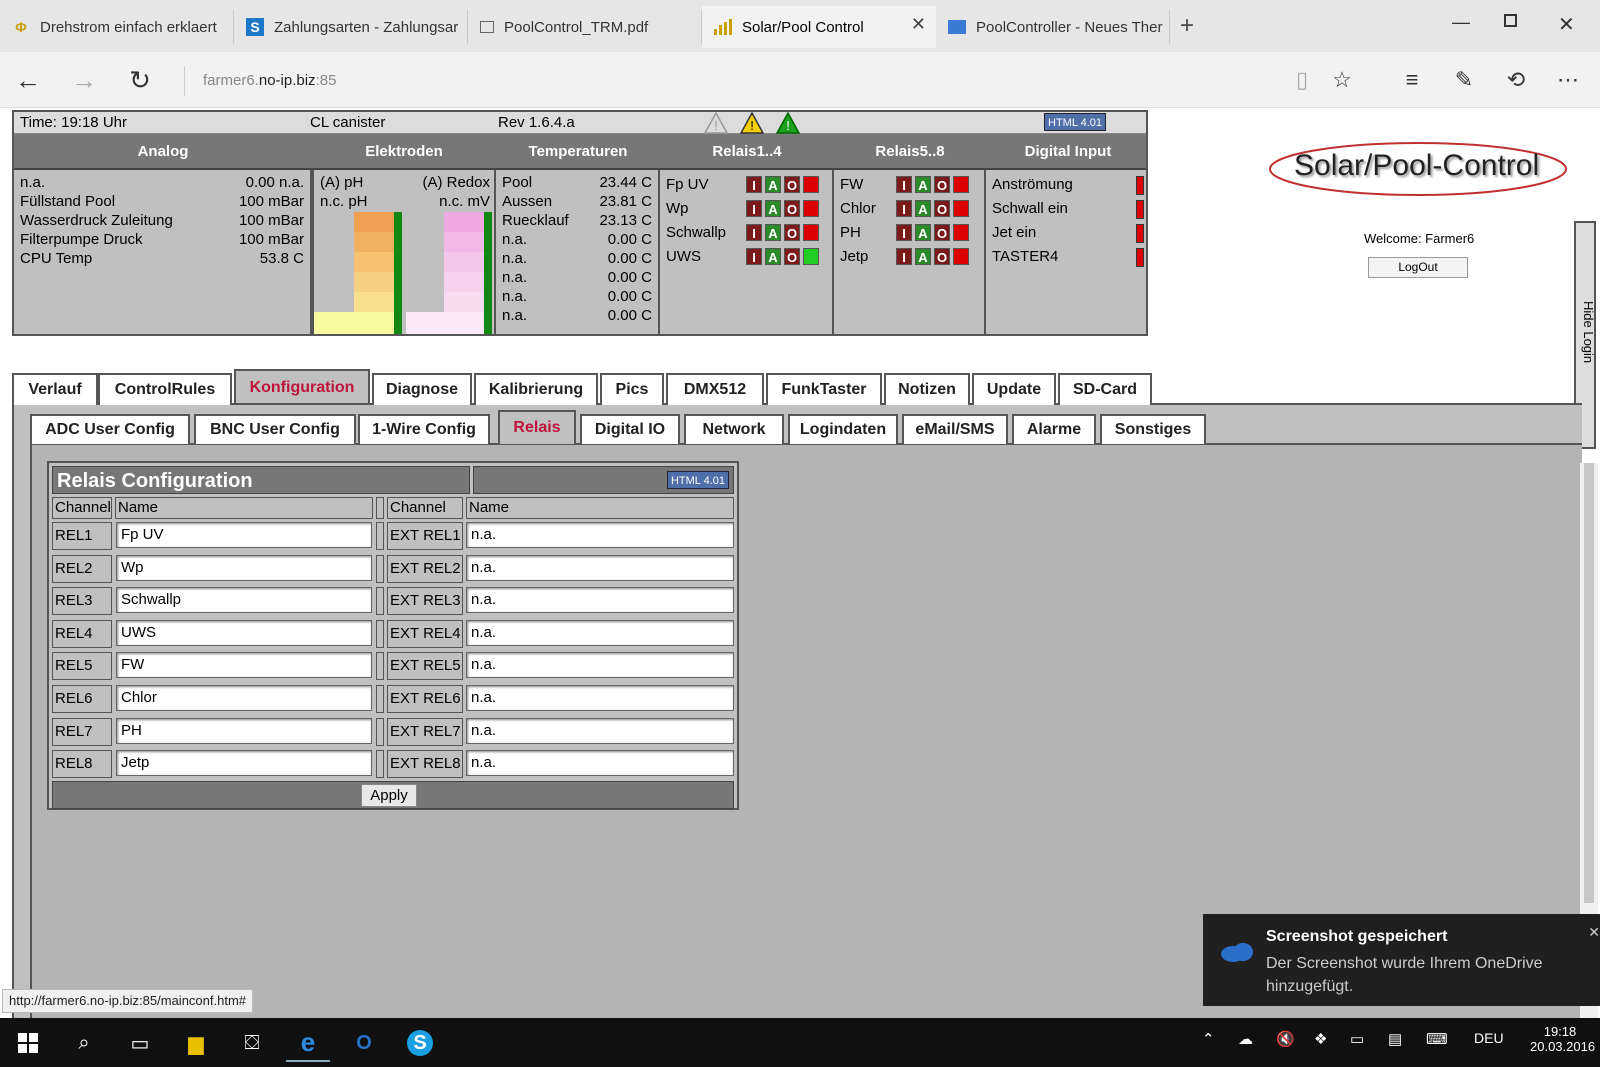 This screenshot has height=1067, width=1600. Describe the element at coordinates (1395, 1039) in the screenshot. I see `action-center-icon: ▤` at that location.